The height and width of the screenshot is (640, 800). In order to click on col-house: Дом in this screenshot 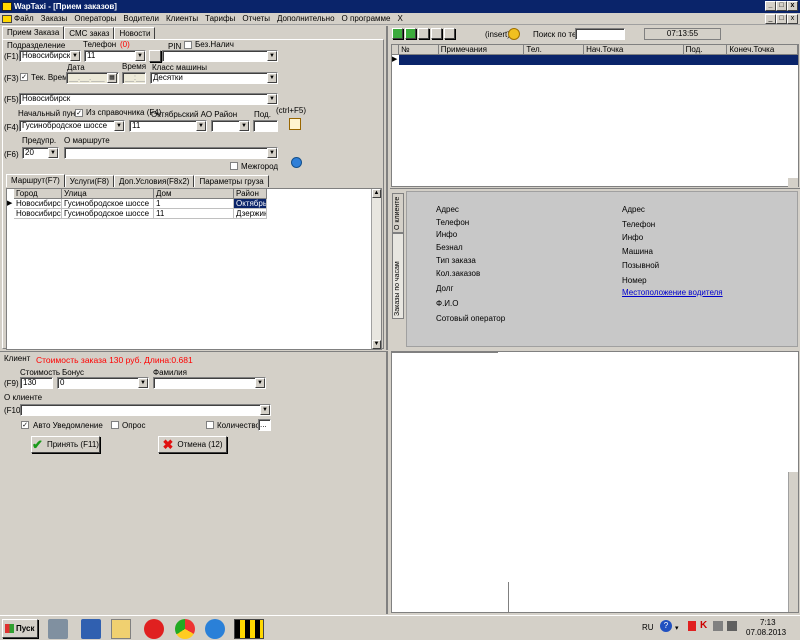, I will do `click(194, 194)`.